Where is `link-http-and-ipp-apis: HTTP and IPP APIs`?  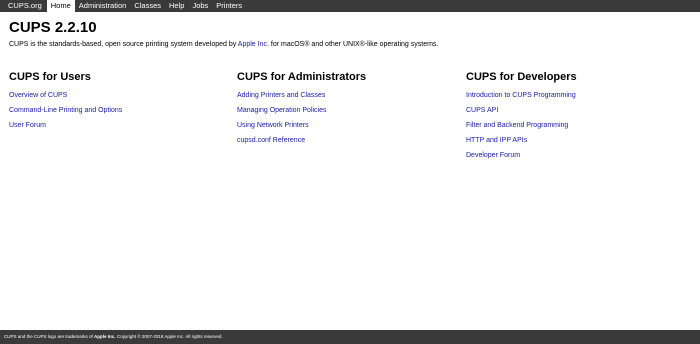 link-http-and-ipp-apis: HTTP and IPP APIs is located at coordinates (496, 140).